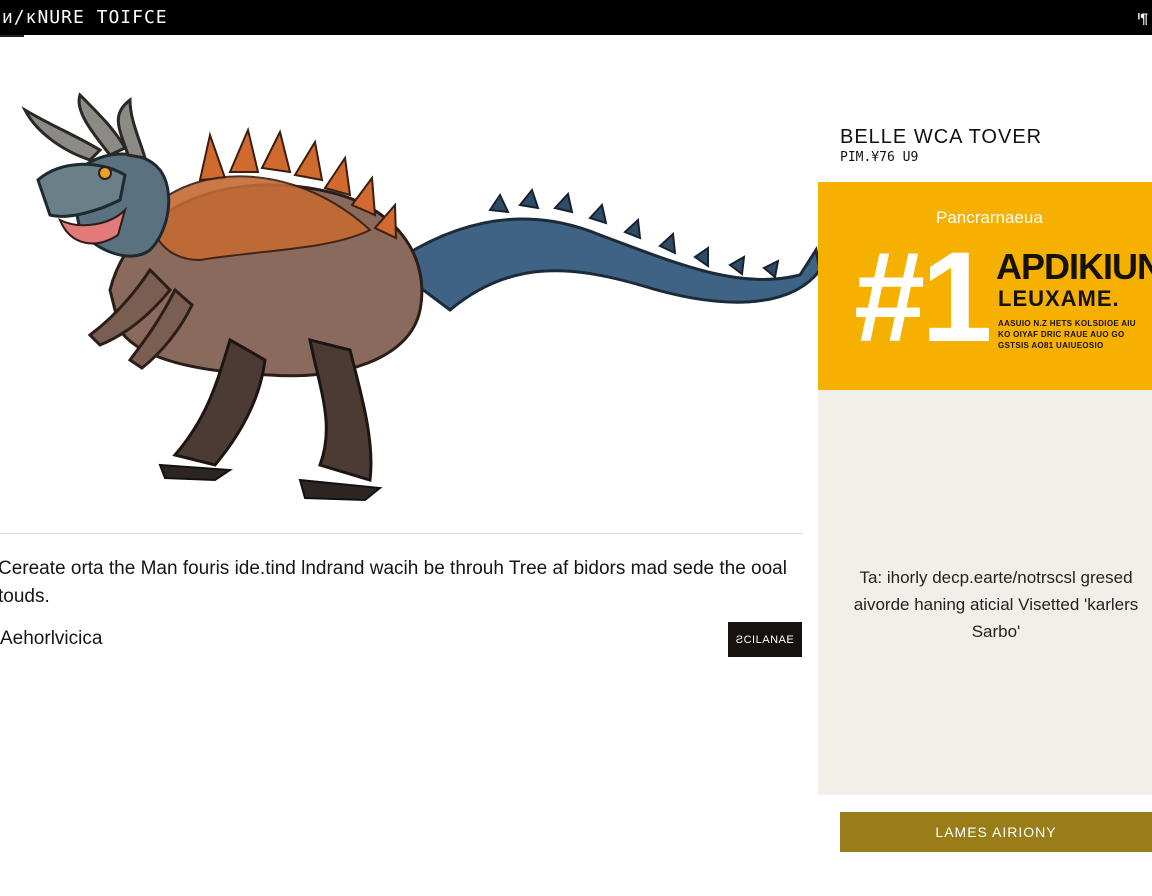  Describe the element at coordinates (12, 36) in the screenshot. I see `header-accent-line` at that location.